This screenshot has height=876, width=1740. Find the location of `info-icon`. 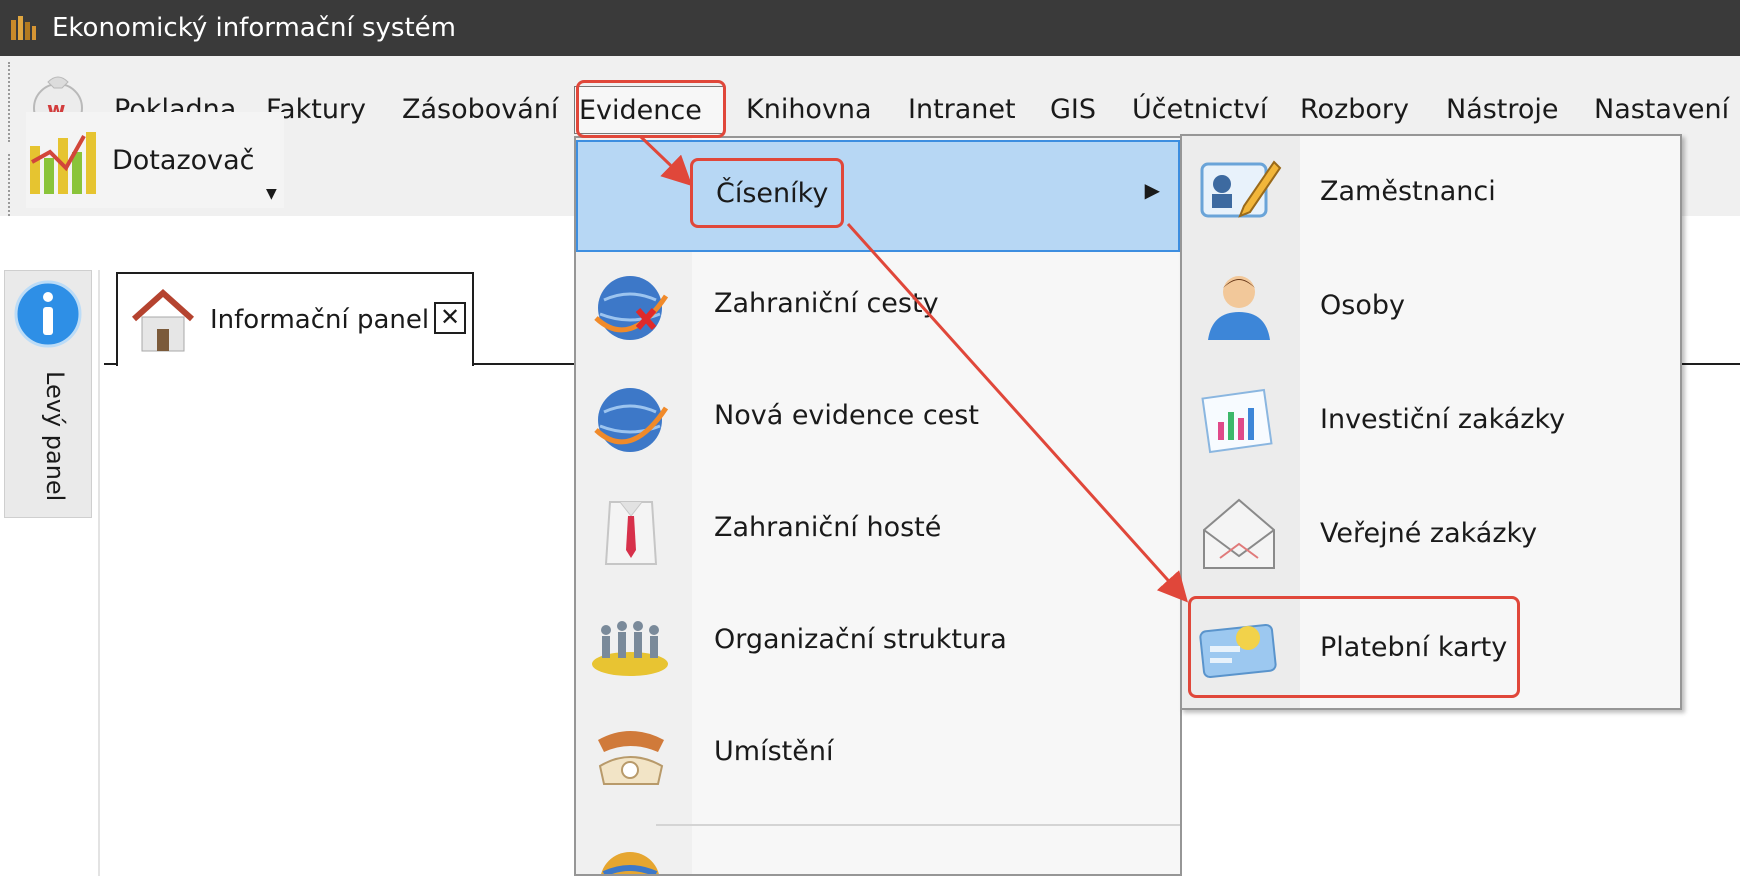

info-icon is located at coordinates (48, 314).